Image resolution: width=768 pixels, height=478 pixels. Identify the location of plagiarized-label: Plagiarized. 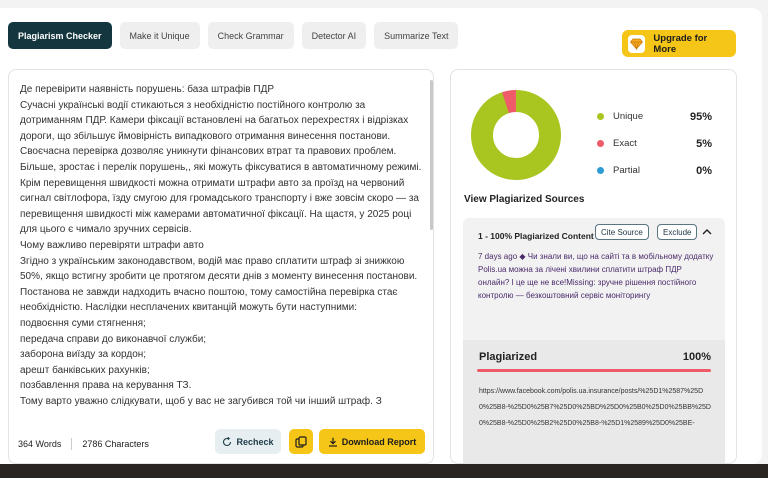
(508, 357).